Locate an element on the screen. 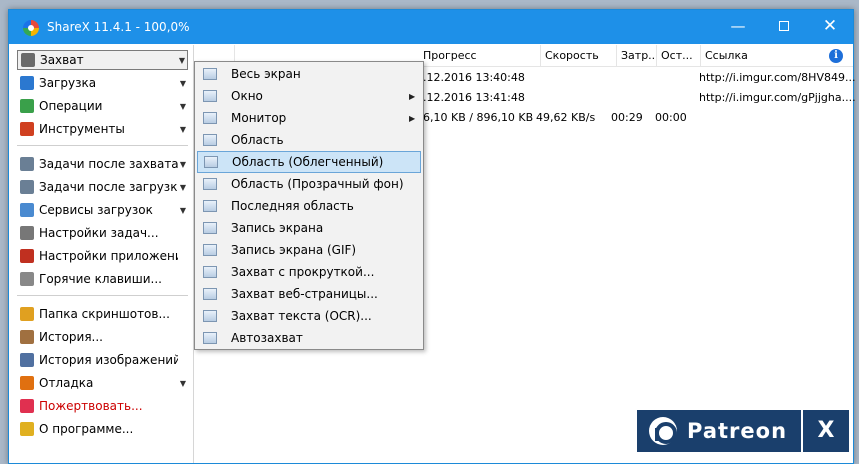  menu-item-last-region: Последняя область is located at coordinates (309, 206).